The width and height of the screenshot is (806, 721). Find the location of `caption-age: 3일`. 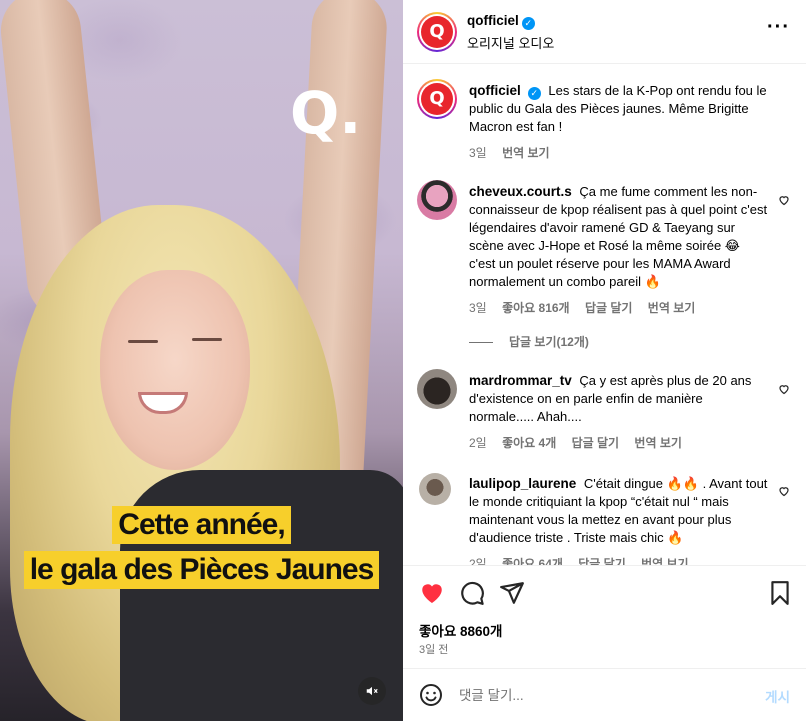

caption-age: 3일 is located at coordinates (478, 153).